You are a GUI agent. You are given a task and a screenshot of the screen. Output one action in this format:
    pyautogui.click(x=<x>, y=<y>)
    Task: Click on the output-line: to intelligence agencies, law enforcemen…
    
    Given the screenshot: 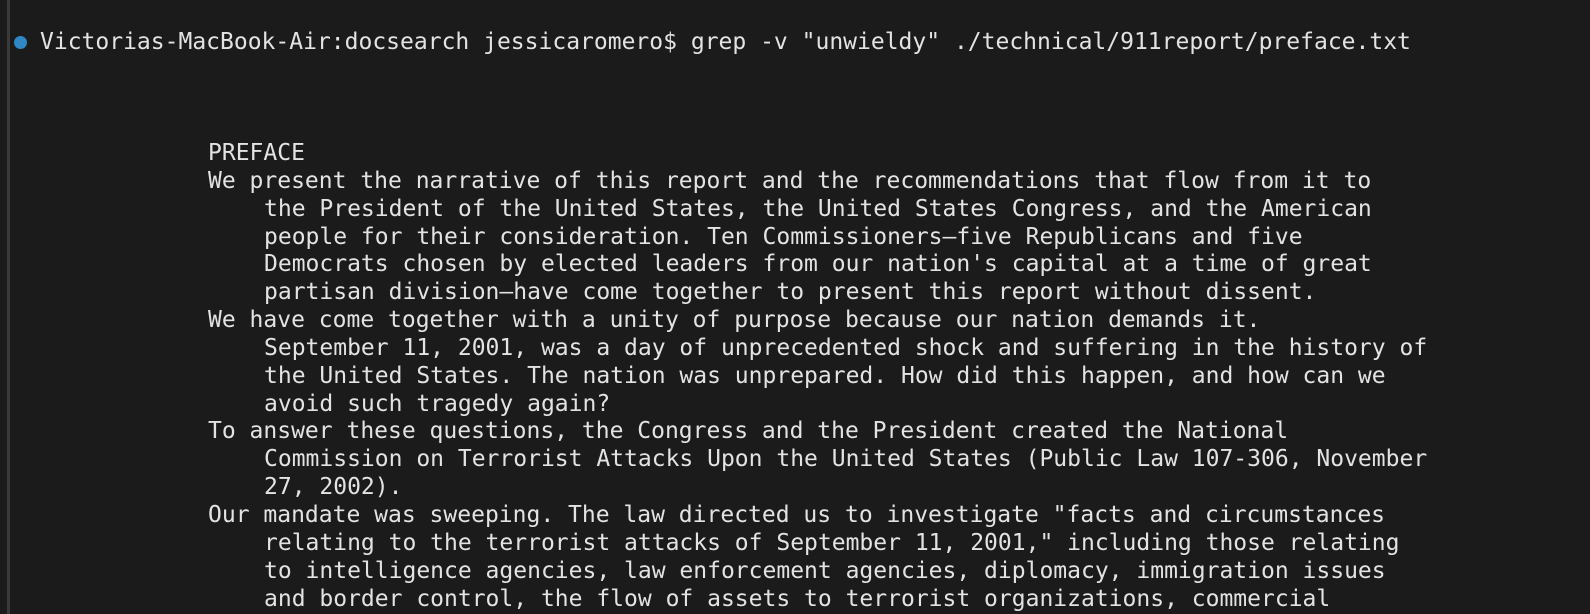 What is the action you would take?
    pyautogui.click(x=825, y=570)
    